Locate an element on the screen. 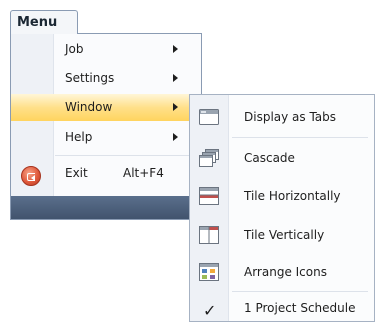 This screenshot has width=385, height=325. menu-item-window: Window is located at coordinates (106, 107).